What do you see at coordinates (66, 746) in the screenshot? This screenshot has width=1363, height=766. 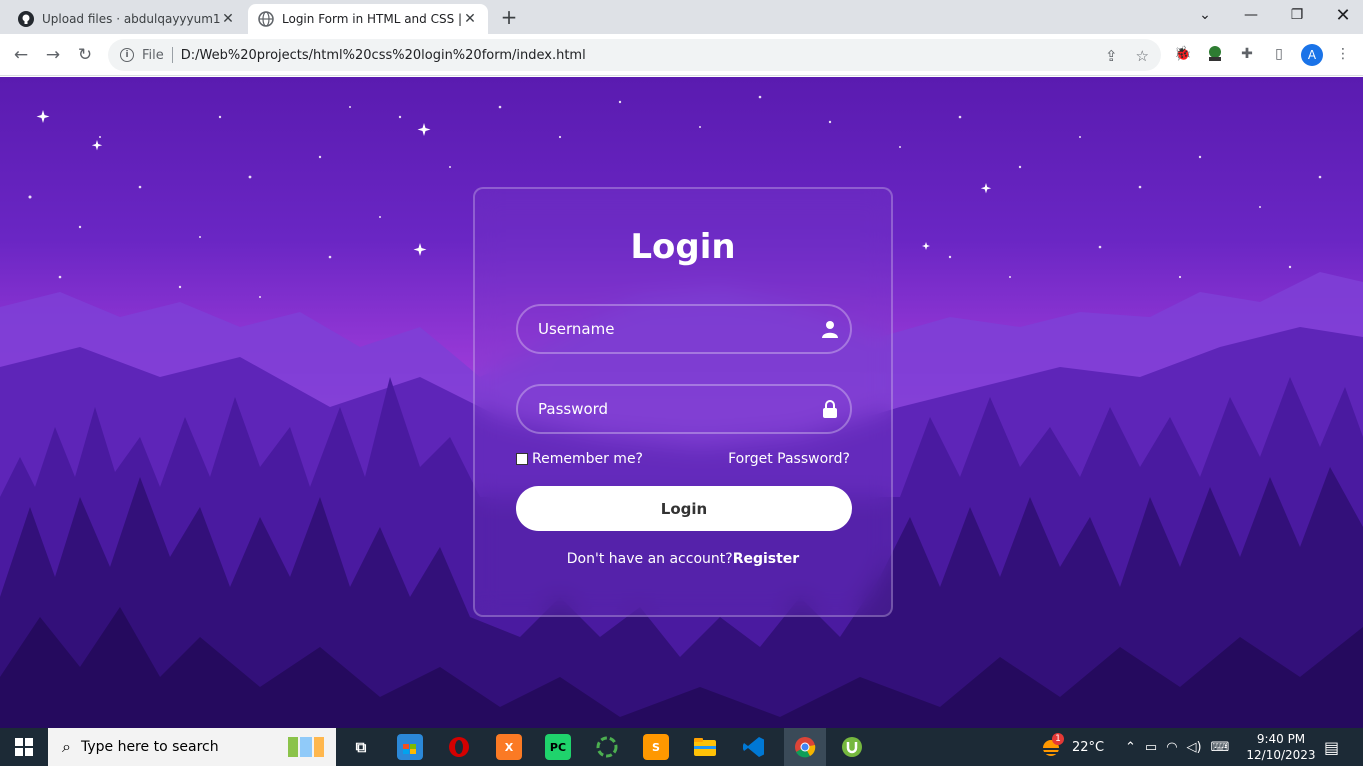 I see `search-icon: ⌕` at bounding box center [66, 746].